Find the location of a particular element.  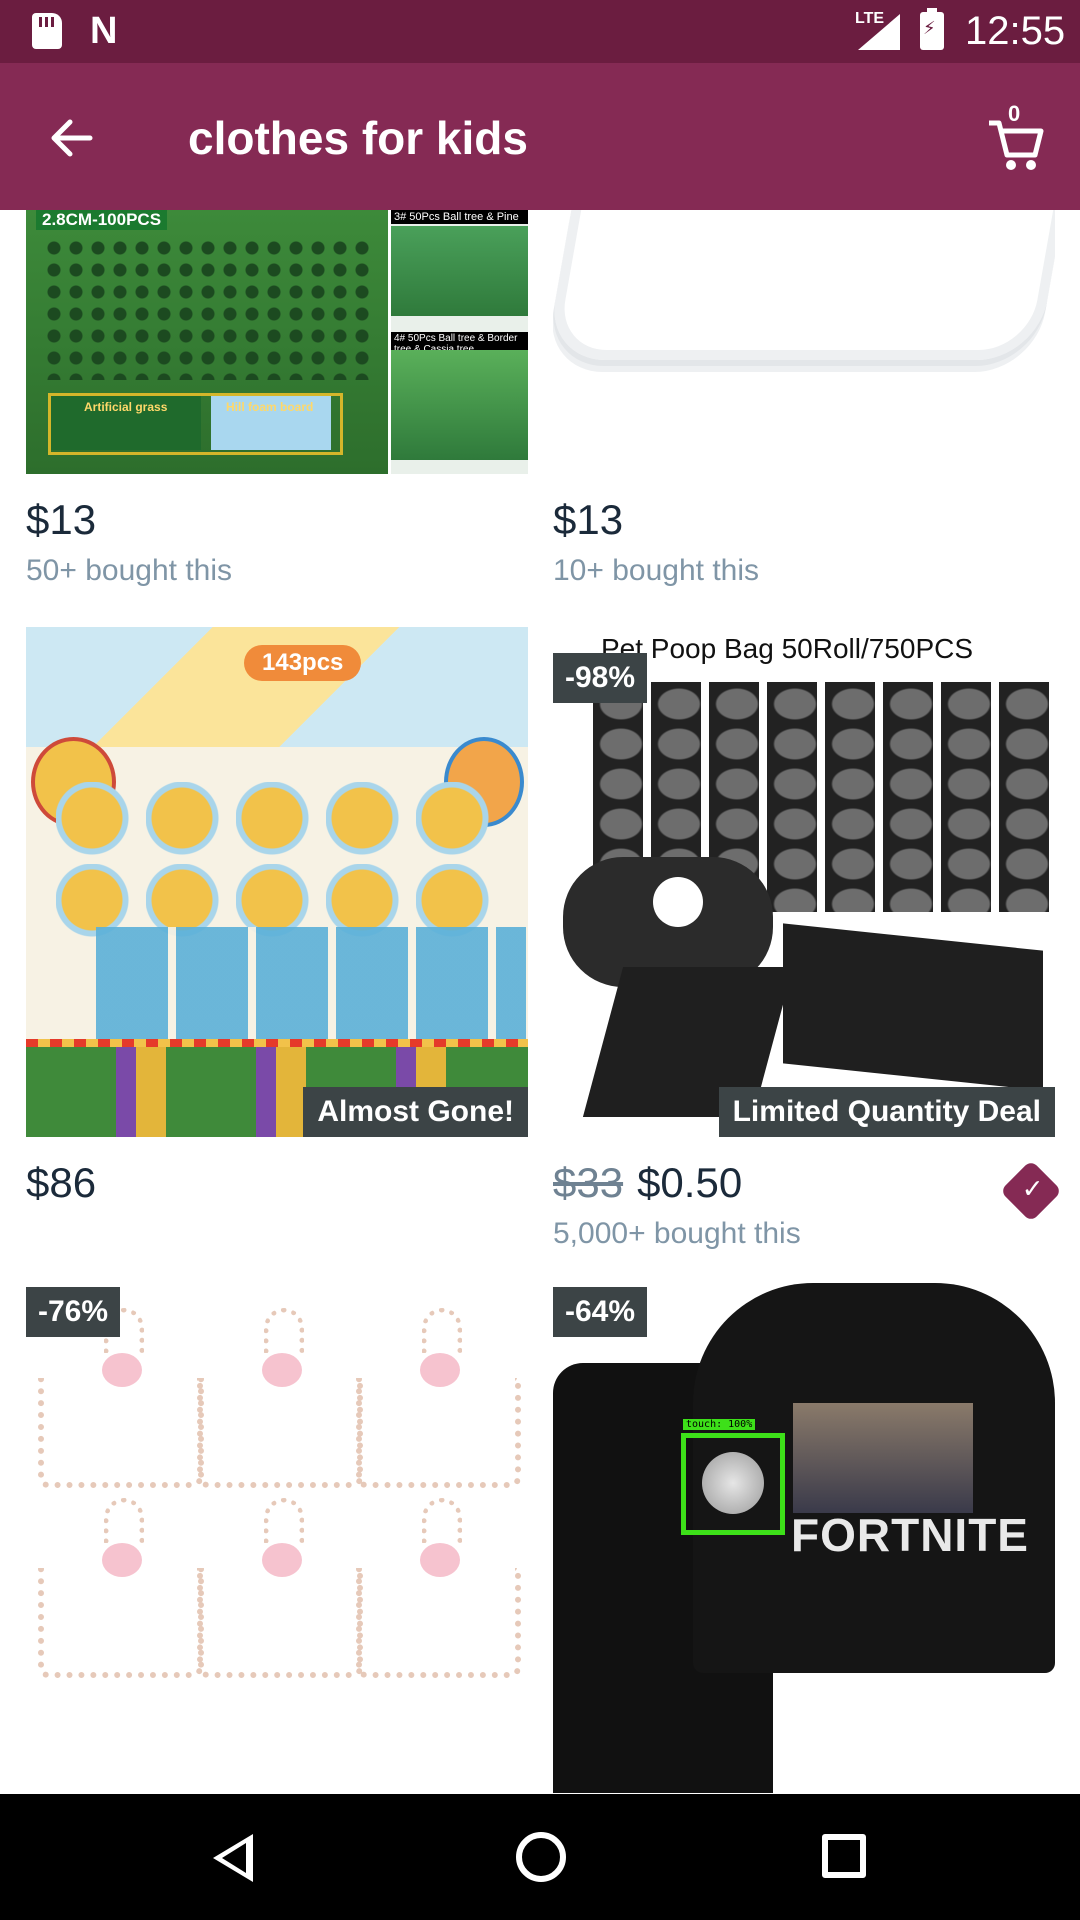

cart-count-badge: 0 is located at coordinates (1014, 113).